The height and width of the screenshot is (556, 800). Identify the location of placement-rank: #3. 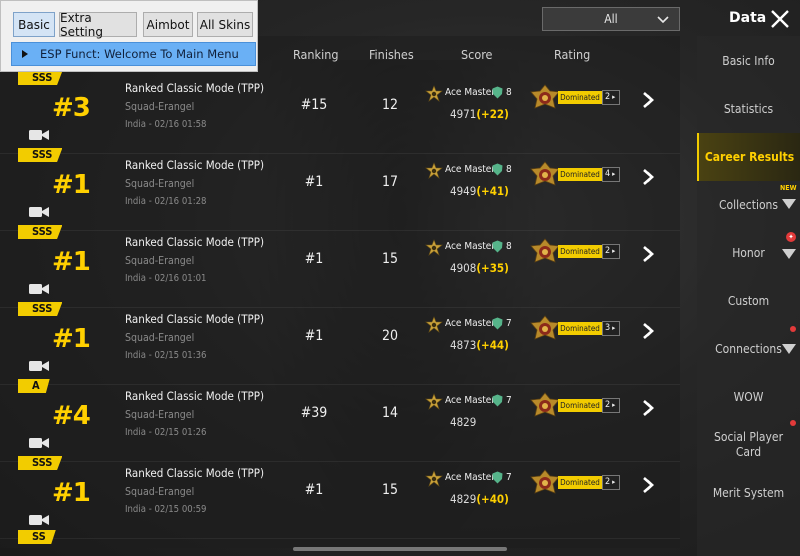
(71, 108).